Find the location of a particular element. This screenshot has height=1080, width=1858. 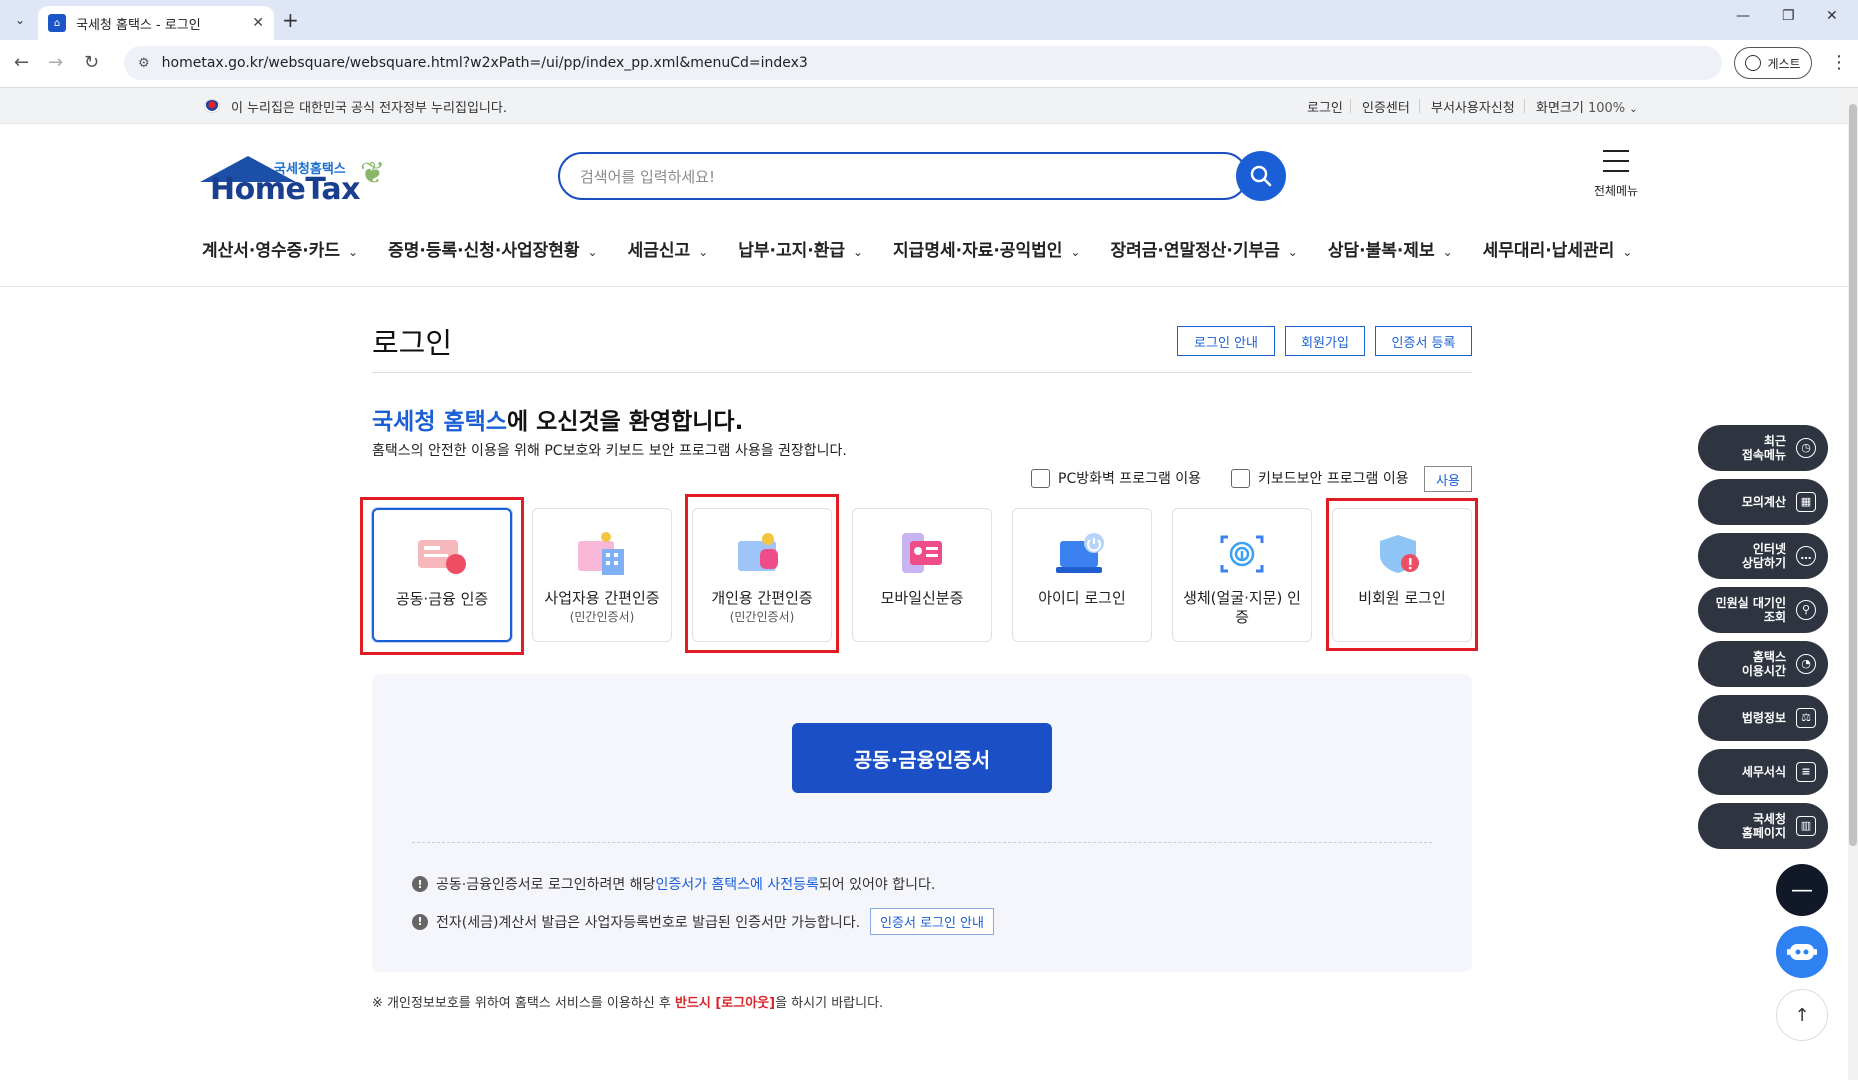

footer-text: 을 하시기 바랍니다. is located at coordinates (829, 1003).